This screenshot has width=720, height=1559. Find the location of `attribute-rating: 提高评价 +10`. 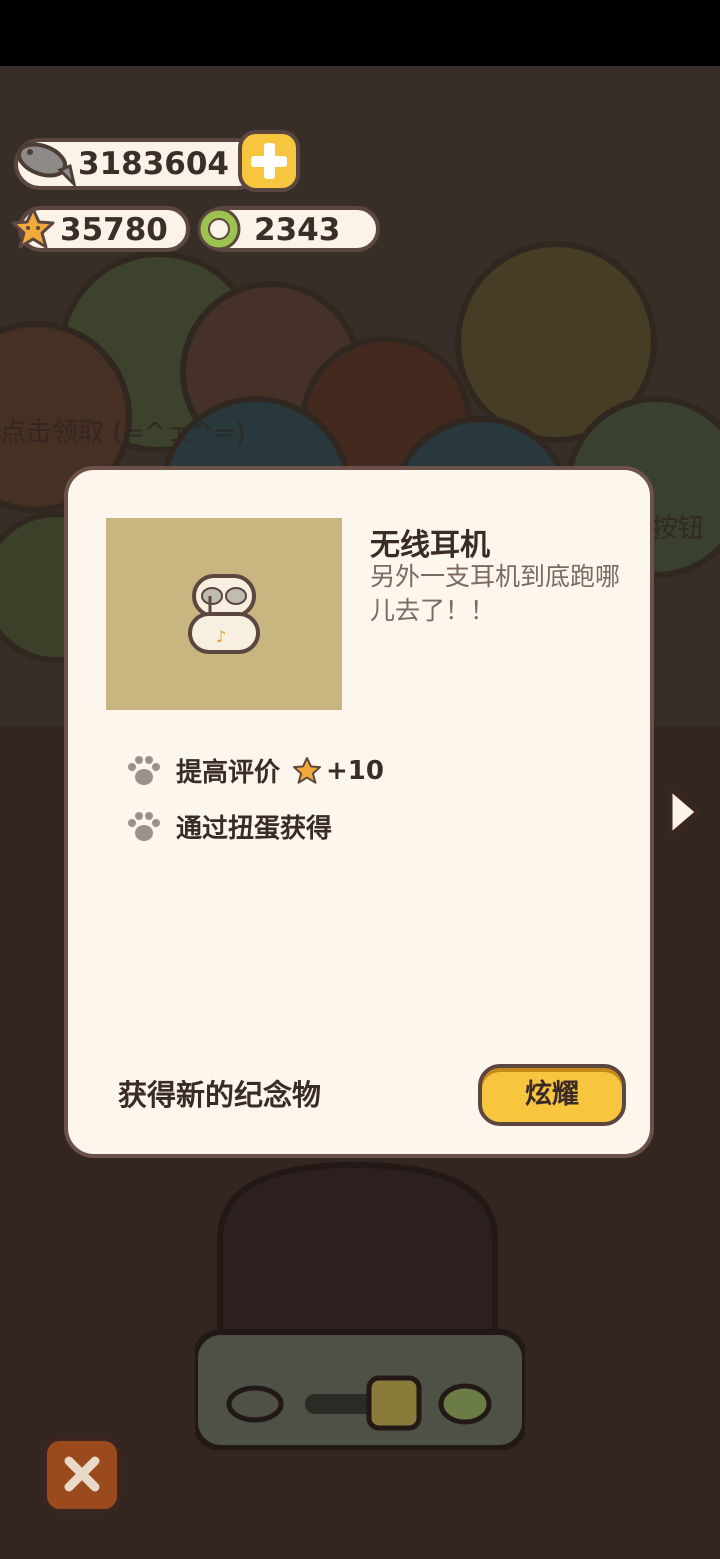

attribute-rating: 提高评价 +10 is located at coordinates (255, 770).